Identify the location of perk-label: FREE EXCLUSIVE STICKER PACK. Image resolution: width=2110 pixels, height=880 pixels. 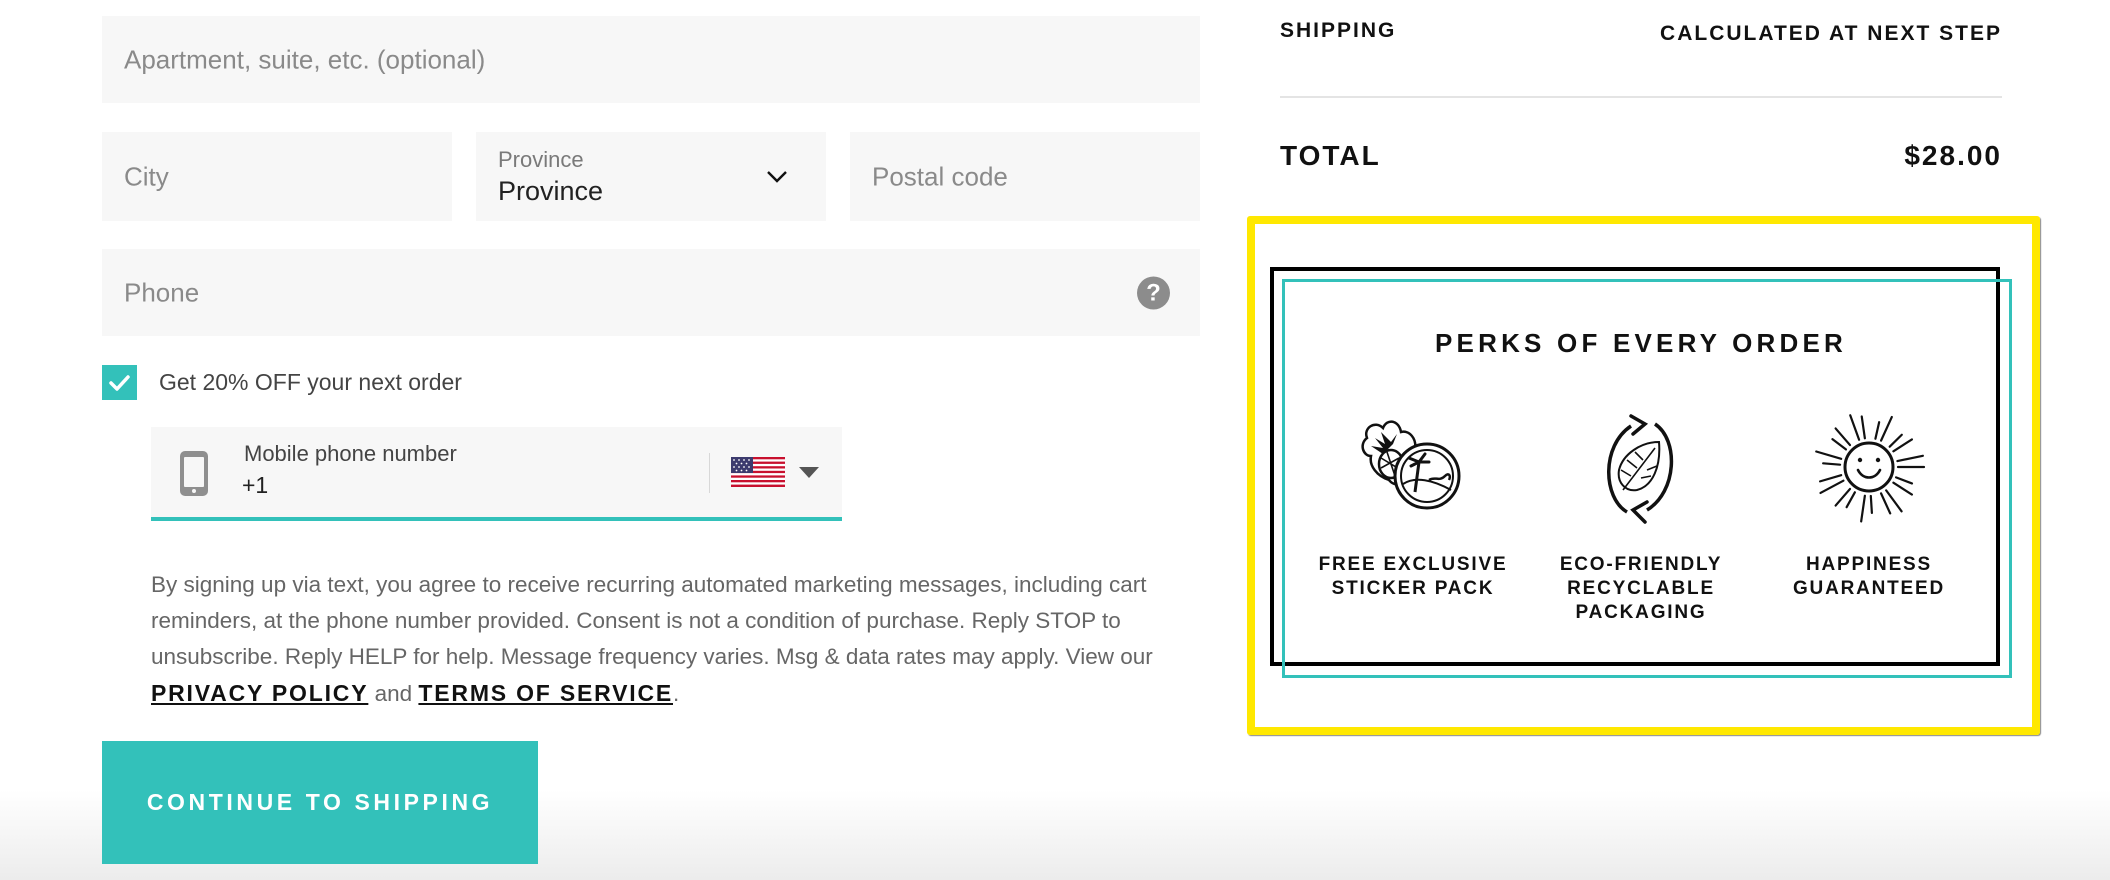
(1413, 576).